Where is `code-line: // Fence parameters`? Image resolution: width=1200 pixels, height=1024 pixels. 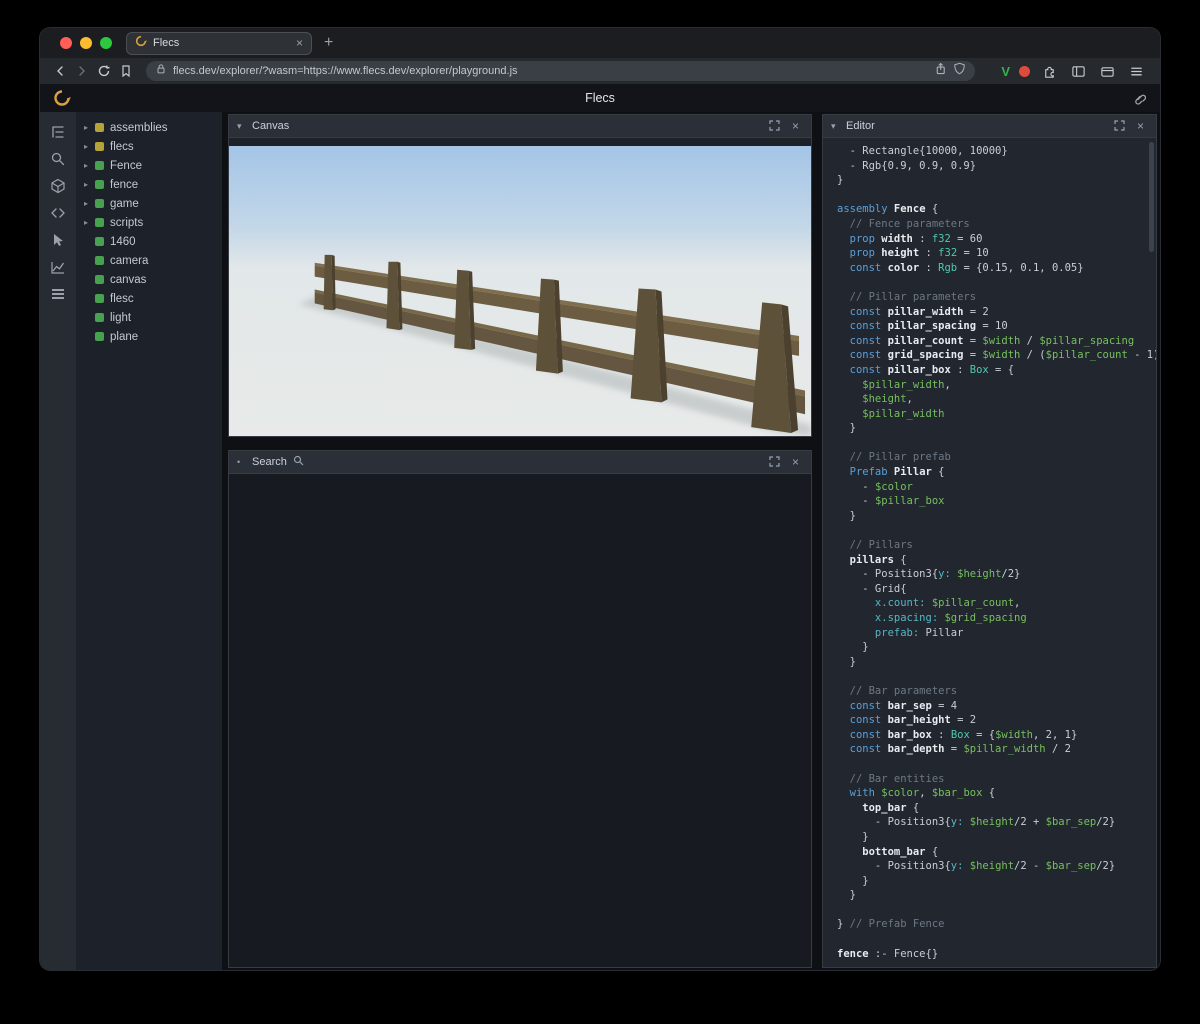 code-line: // Fence parameters is located at coordinates (903, 223).